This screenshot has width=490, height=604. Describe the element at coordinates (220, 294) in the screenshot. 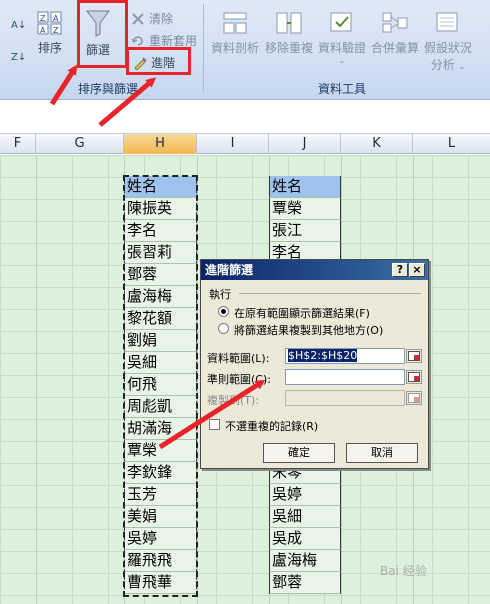

I see `action-label: 執行` at that location.